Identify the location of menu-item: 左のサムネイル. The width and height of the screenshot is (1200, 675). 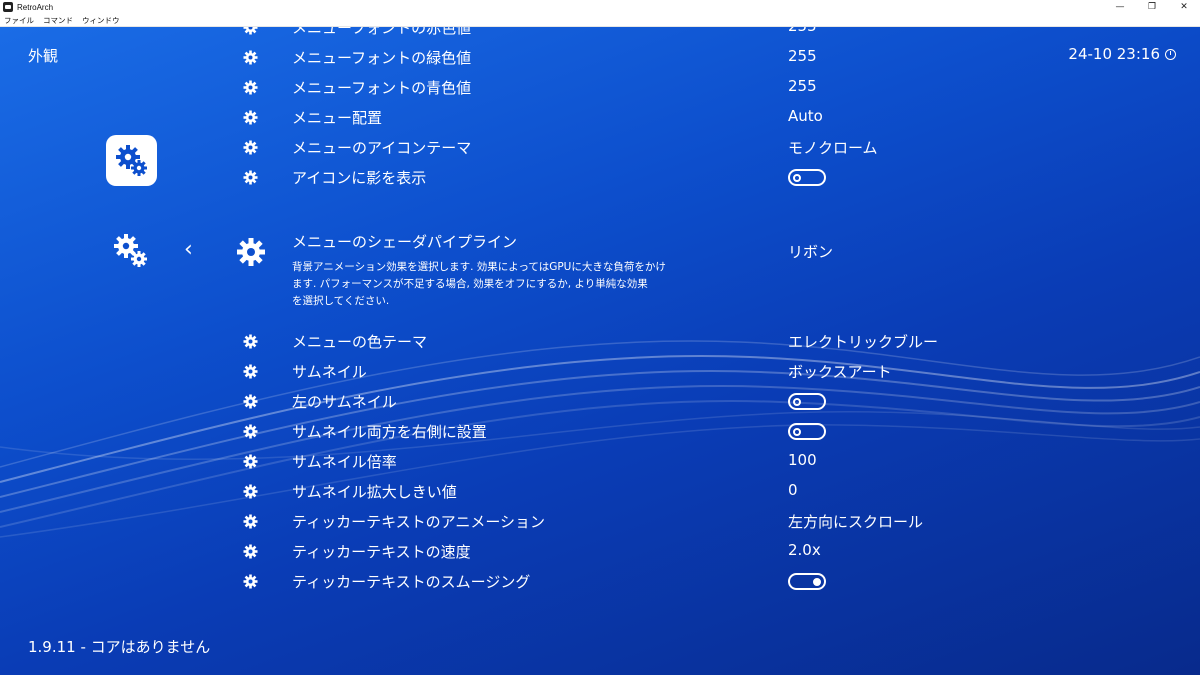
(600, 401).